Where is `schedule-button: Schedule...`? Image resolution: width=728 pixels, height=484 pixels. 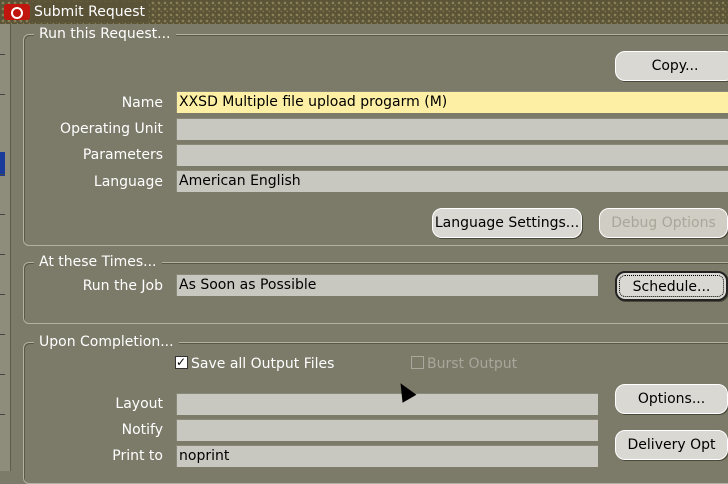 schedule-button: Schedule... is located at coordinates (671, 286).